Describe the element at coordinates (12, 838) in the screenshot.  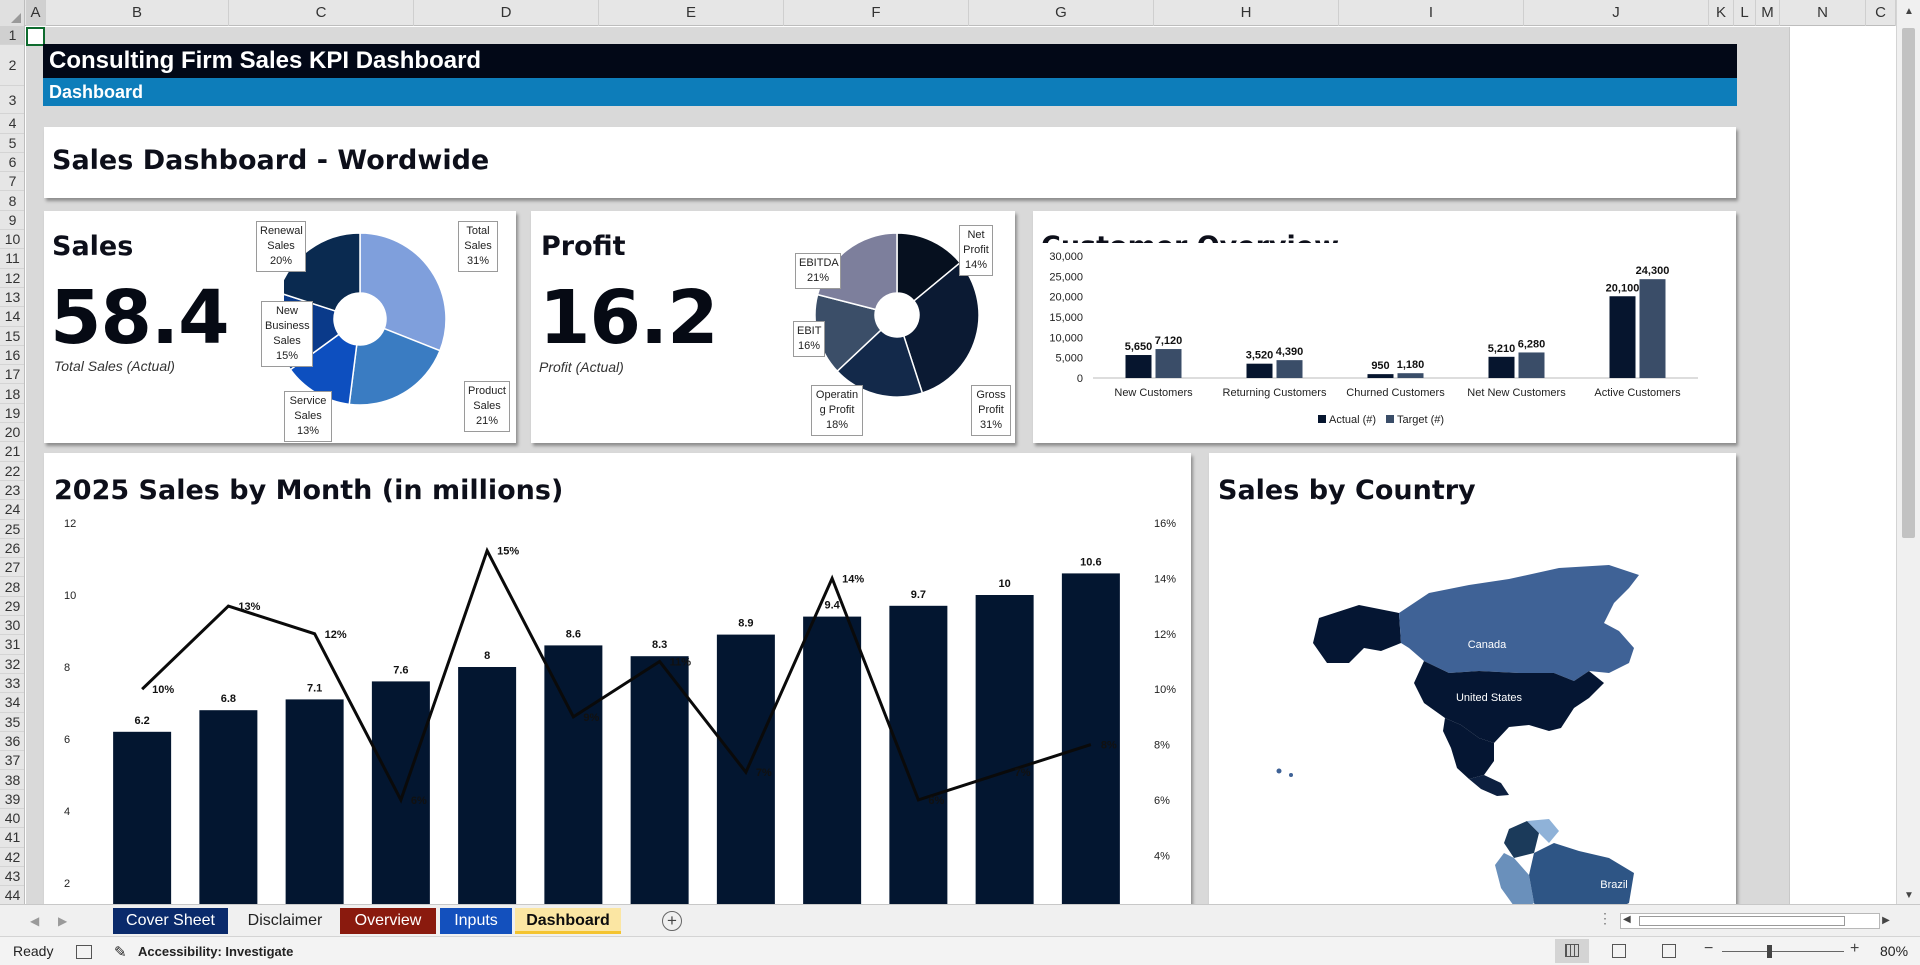
I see `row-header: 41` at that location.